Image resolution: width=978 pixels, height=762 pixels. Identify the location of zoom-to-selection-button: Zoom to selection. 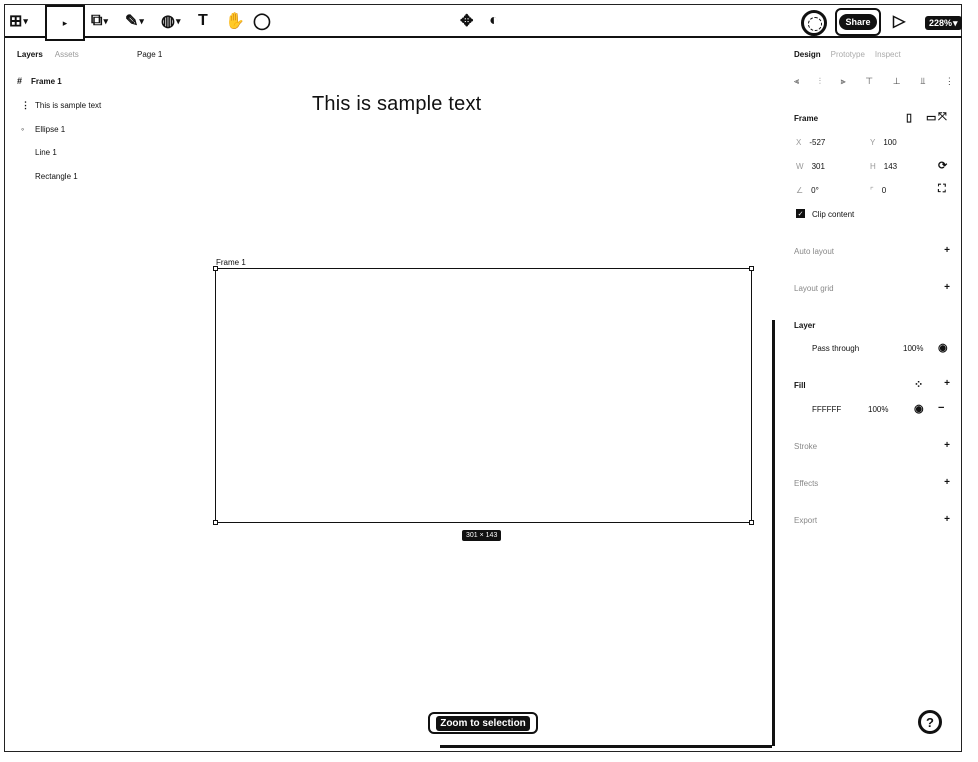
(483, 723).